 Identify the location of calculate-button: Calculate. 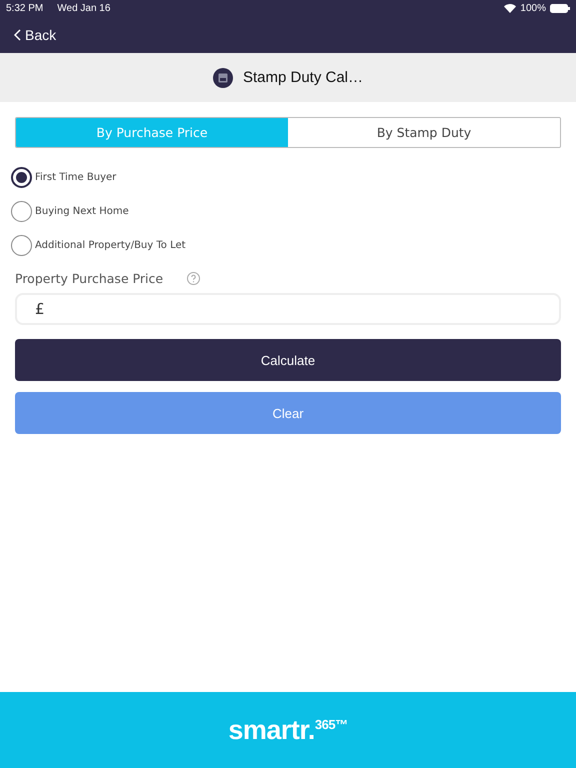
(288, 360).